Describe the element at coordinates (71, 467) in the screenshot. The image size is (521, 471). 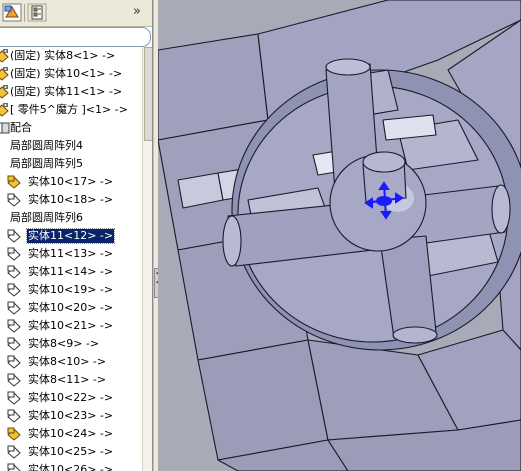
I see `tree-item-label: 实体10<26> ->` at that location.